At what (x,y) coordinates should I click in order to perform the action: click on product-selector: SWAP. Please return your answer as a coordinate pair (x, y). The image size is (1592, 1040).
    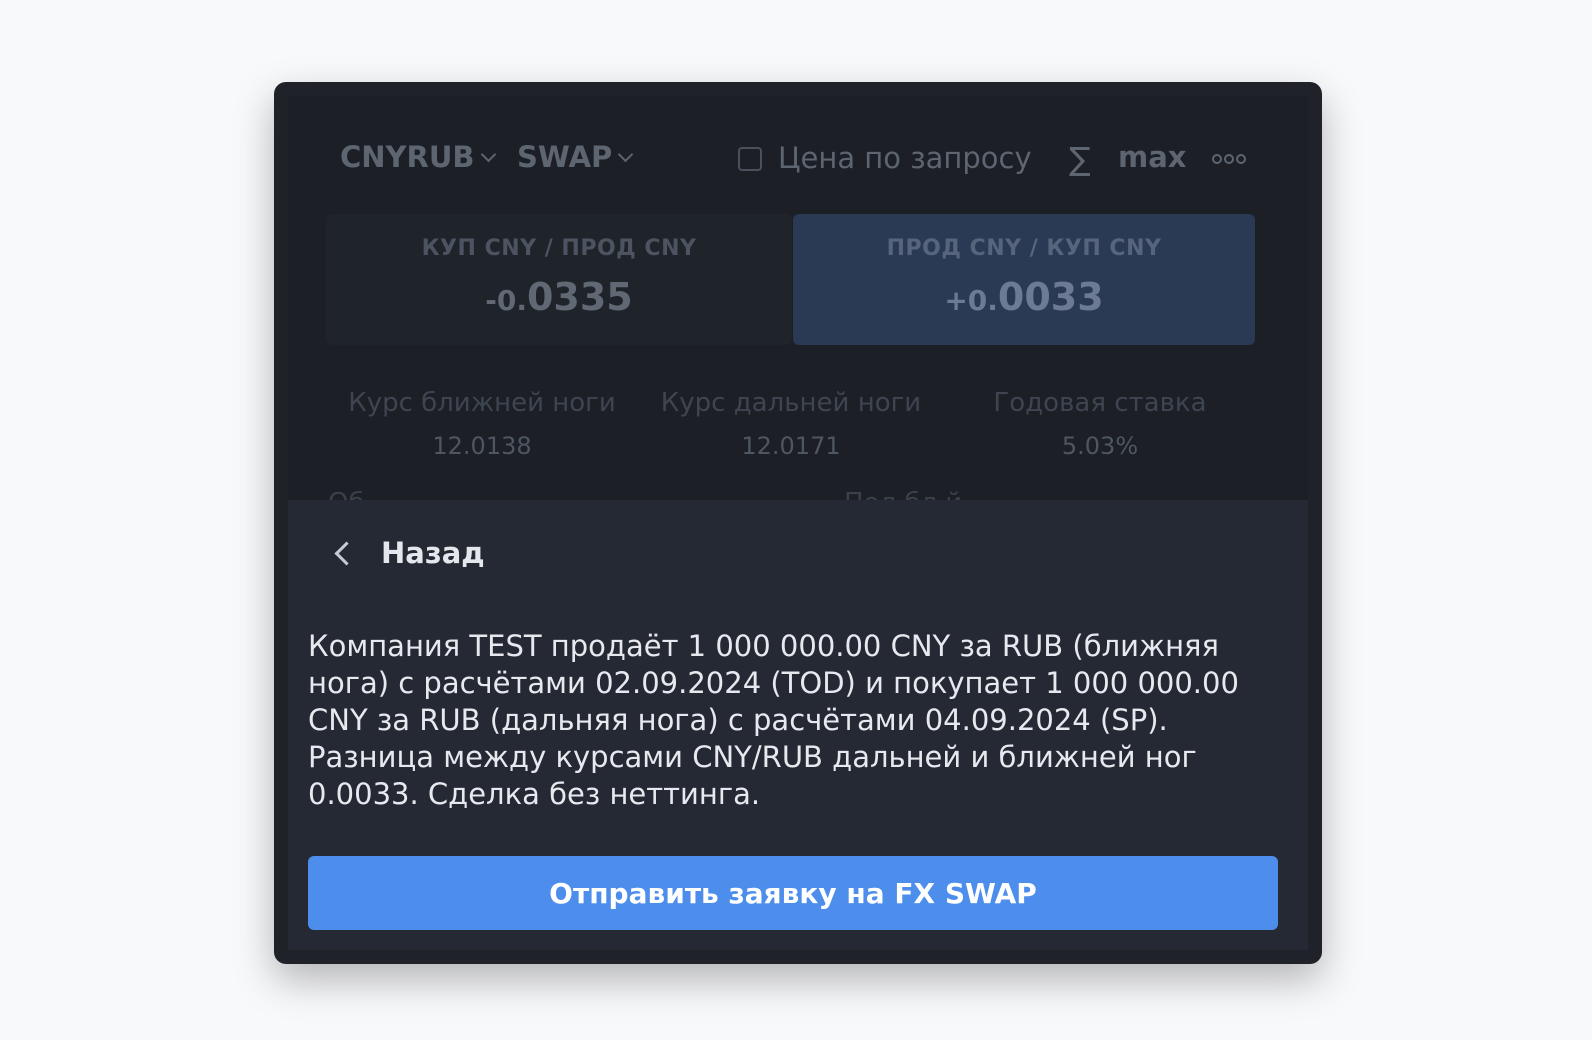
    Looking at the image, I should click on (575, 157).